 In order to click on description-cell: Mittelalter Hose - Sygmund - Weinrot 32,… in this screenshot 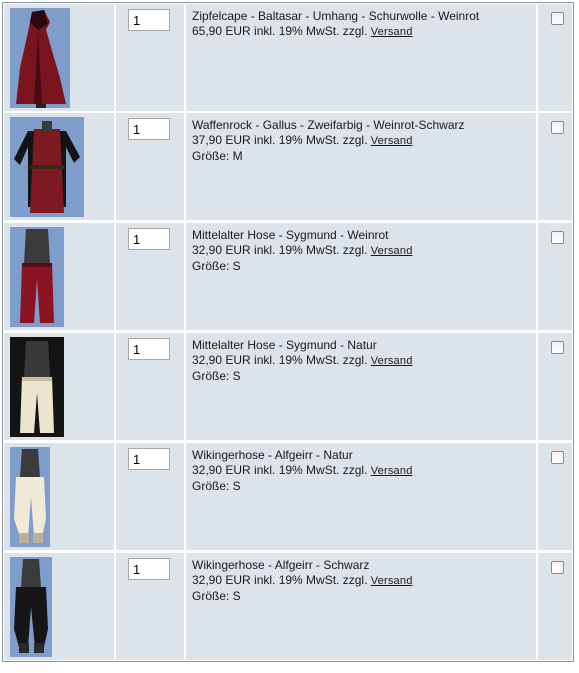, I will do `click(361, 276)`.